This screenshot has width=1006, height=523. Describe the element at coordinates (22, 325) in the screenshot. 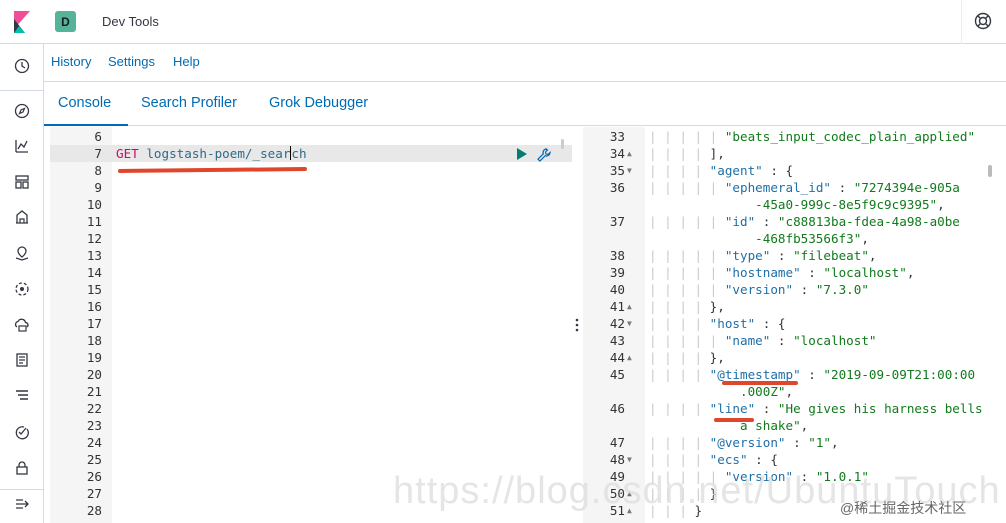

I see `infrastructure-icon` at that location.